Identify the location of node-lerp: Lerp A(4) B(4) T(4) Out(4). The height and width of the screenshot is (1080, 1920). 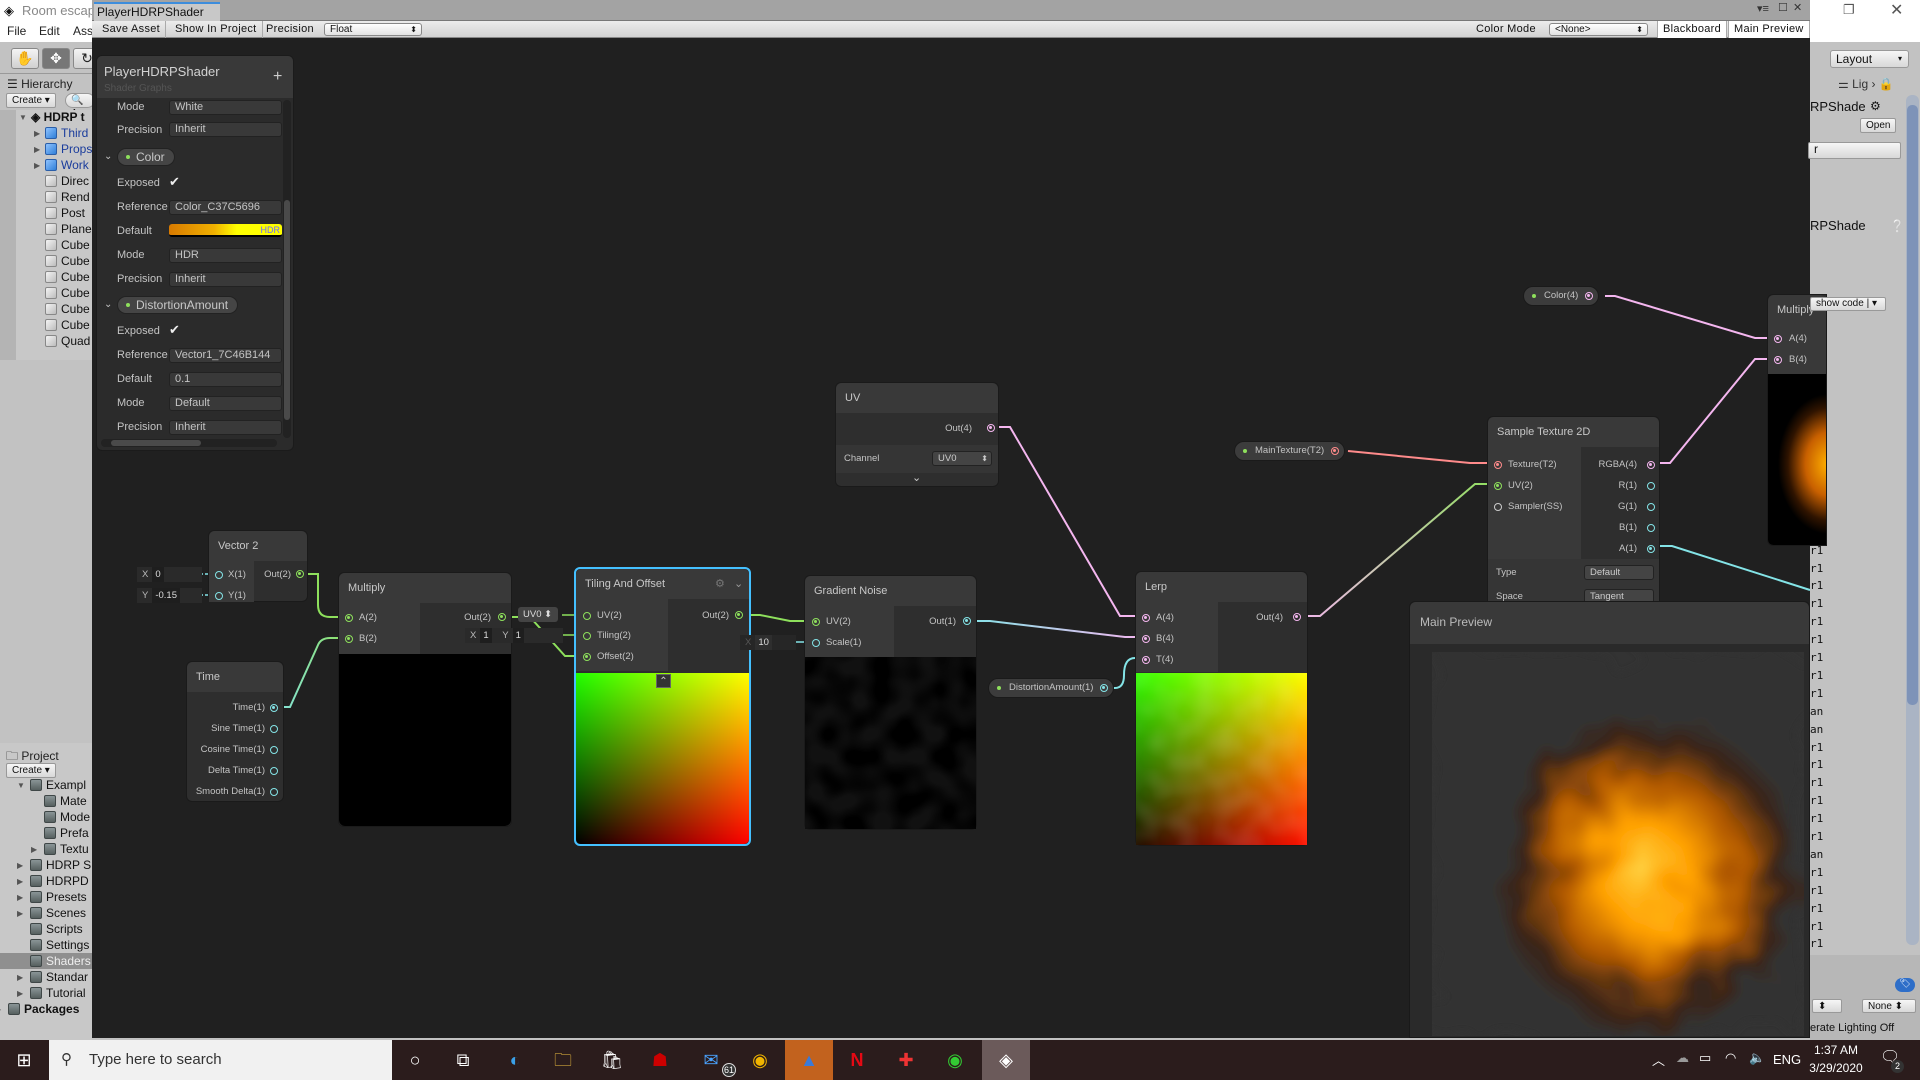
(1221, 708).